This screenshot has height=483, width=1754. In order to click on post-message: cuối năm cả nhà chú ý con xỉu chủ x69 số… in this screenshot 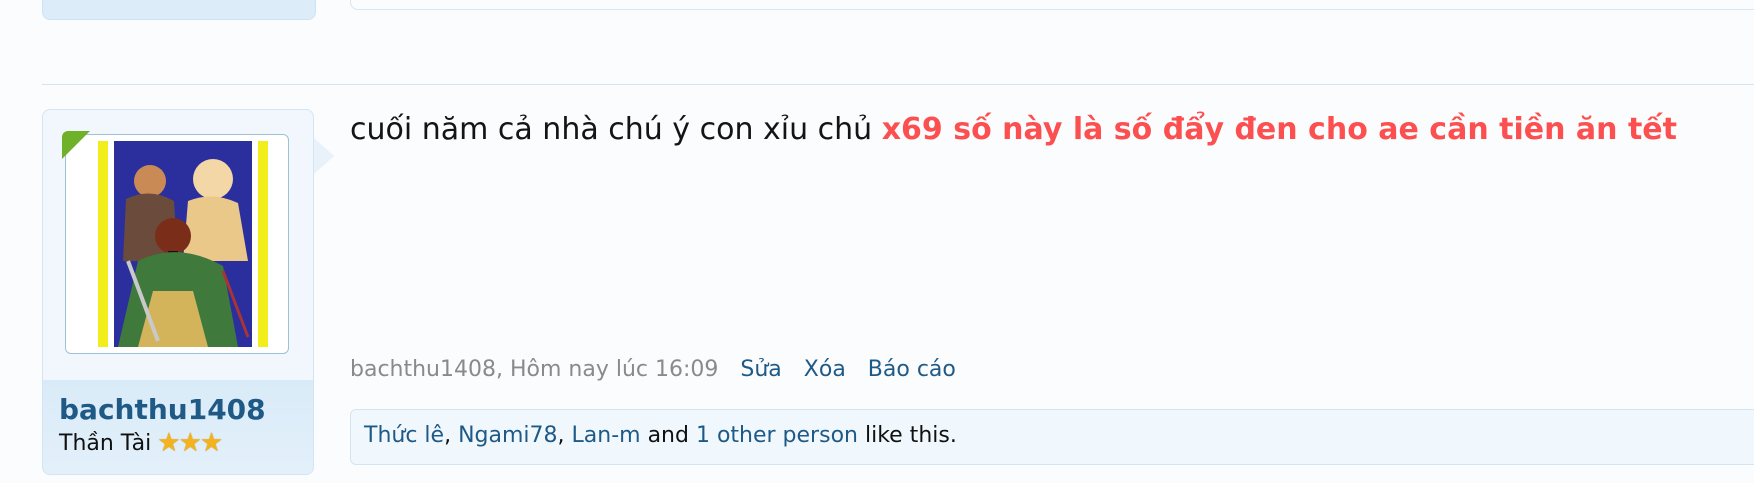, I will do `click(1013, 129)`.